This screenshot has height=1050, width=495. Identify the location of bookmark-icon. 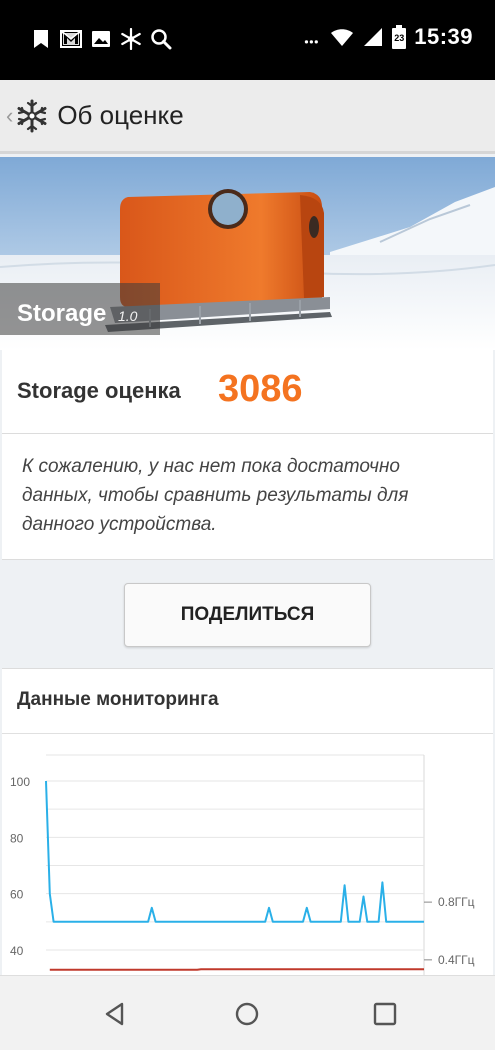
(41, 39).